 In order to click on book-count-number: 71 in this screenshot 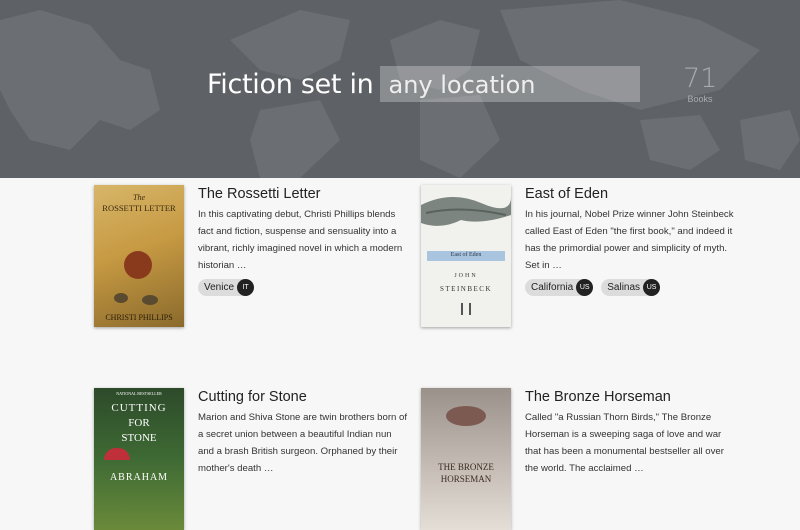, I will do `click(700, 78)`.